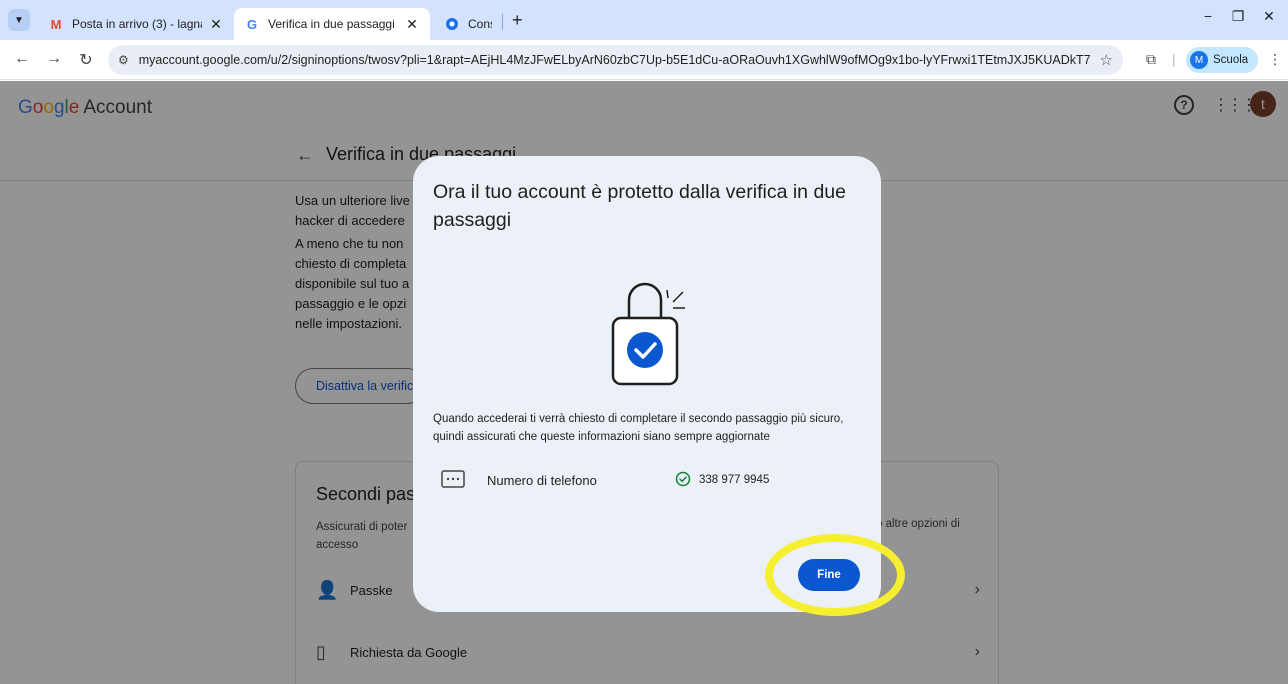  I want to click on tab-verifica: G Verifica in due passaggi ✕, so click(332, 24).